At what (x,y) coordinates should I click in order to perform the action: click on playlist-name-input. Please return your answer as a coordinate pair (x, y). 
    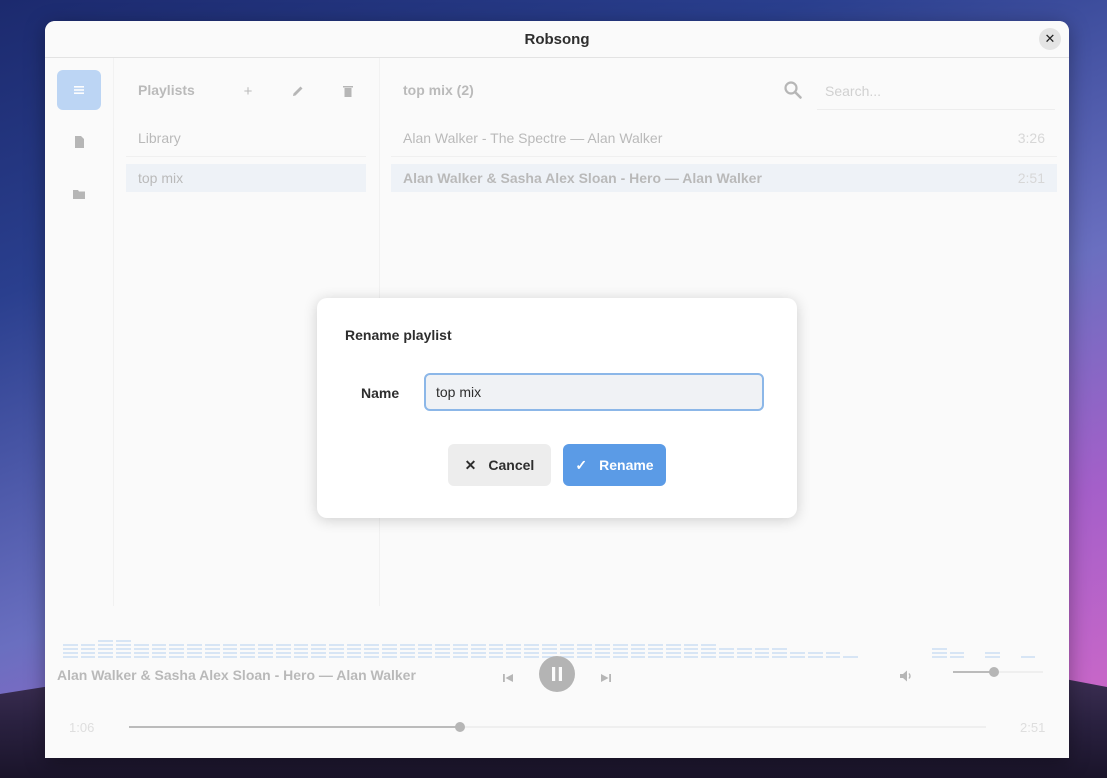
    Looking at the image, I should click on (594, 392).